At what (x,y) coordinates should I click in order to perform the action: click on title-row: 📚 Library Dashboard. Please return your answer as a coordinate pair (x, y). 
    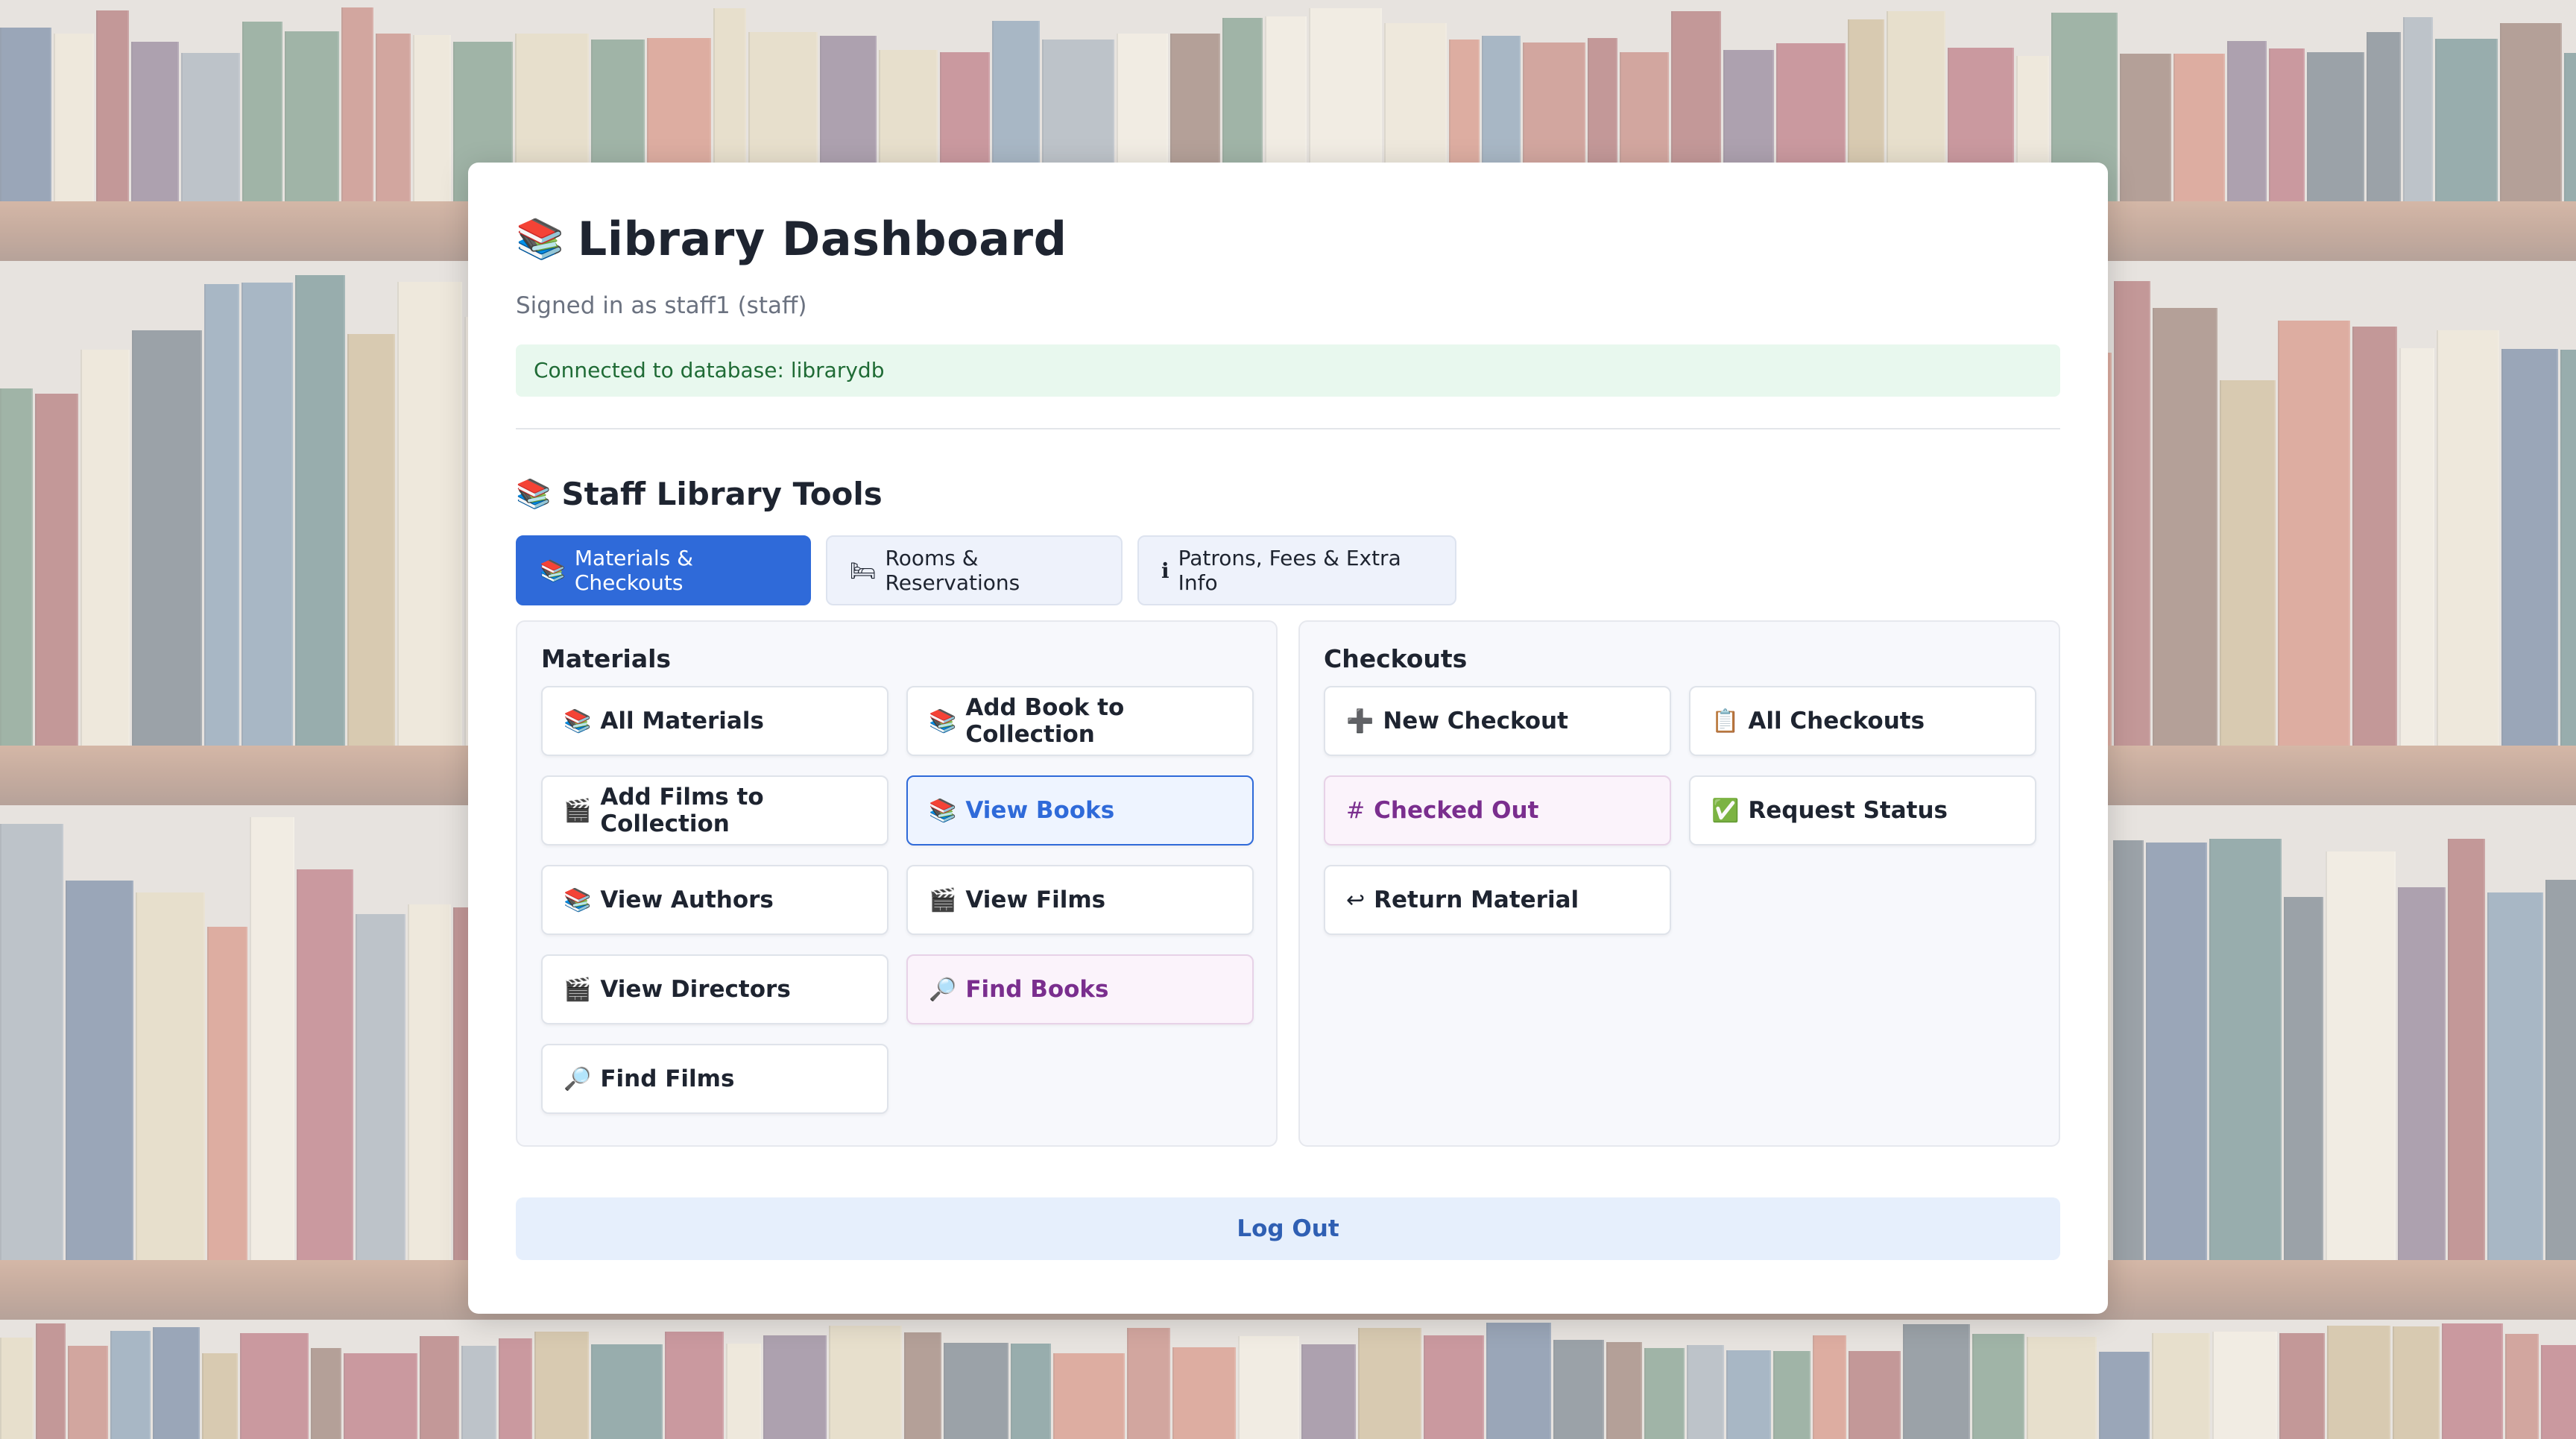
    Looking at the image, I should click on (1288, 238).